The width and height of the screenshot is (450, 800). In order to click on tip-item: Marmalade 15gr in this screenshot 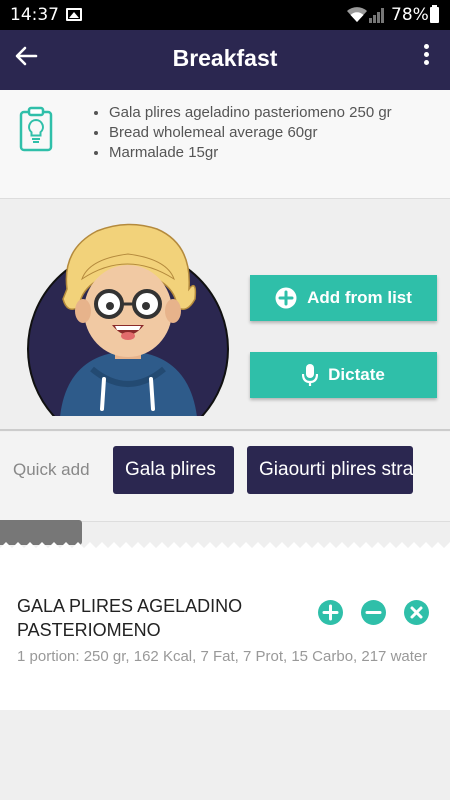, I will do `click(250, 153)`.